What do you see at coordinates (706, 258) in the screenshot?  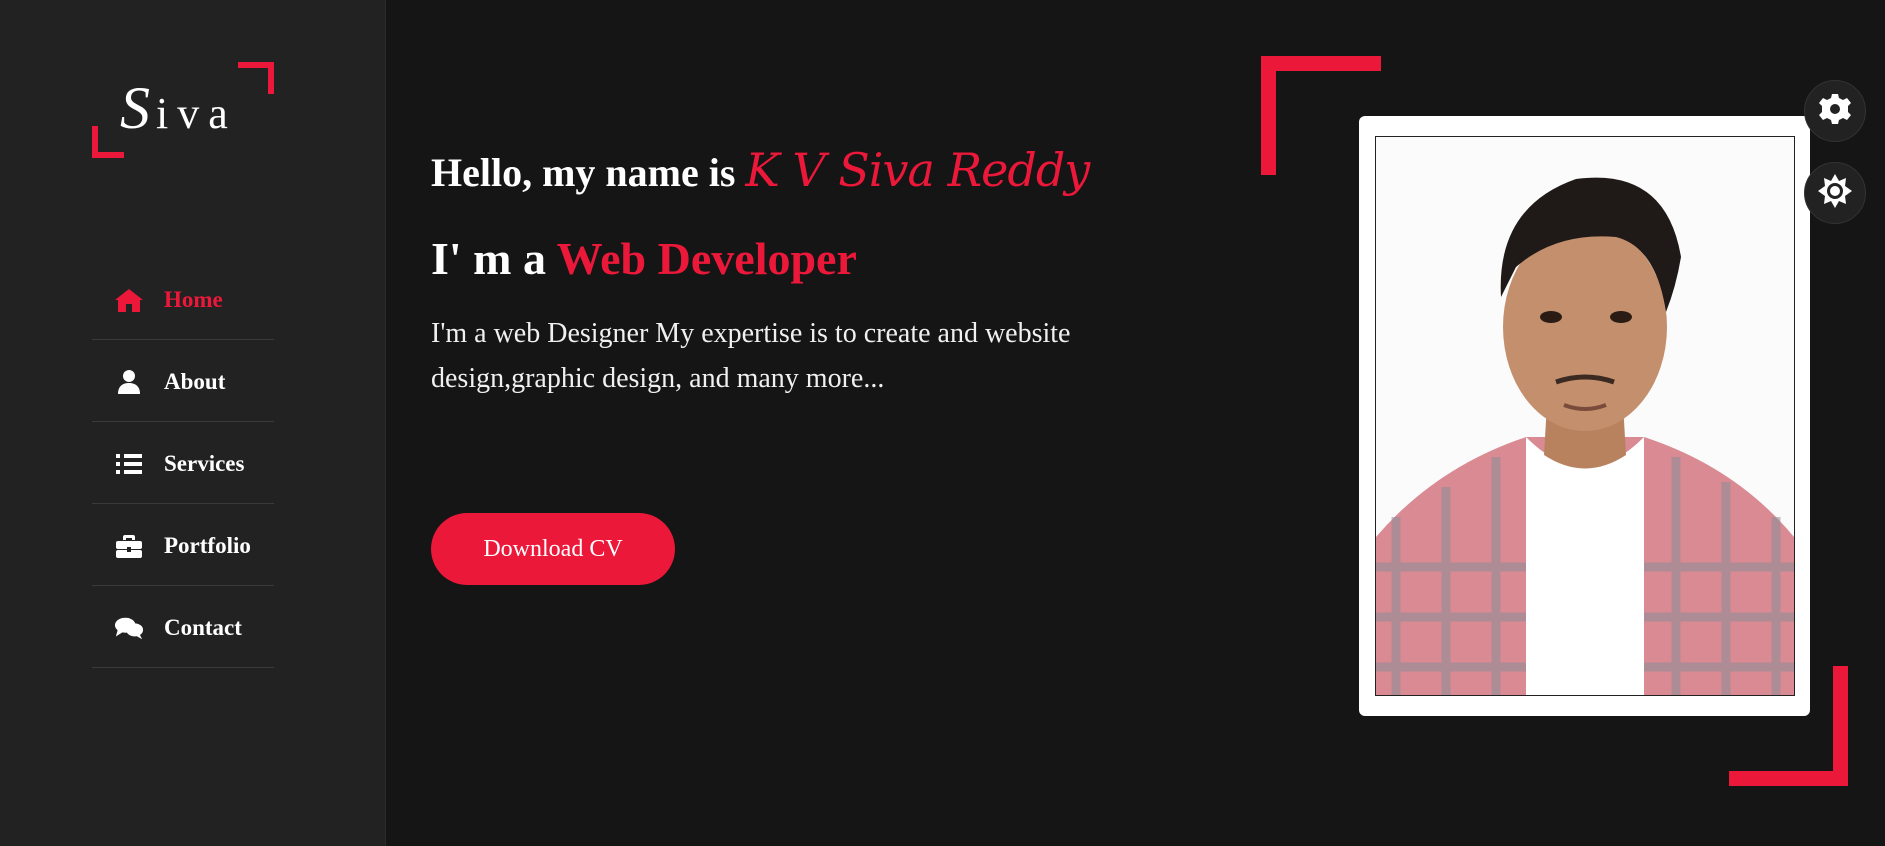 I see `role-title: Web Developer` at bounding box center [706, 258].